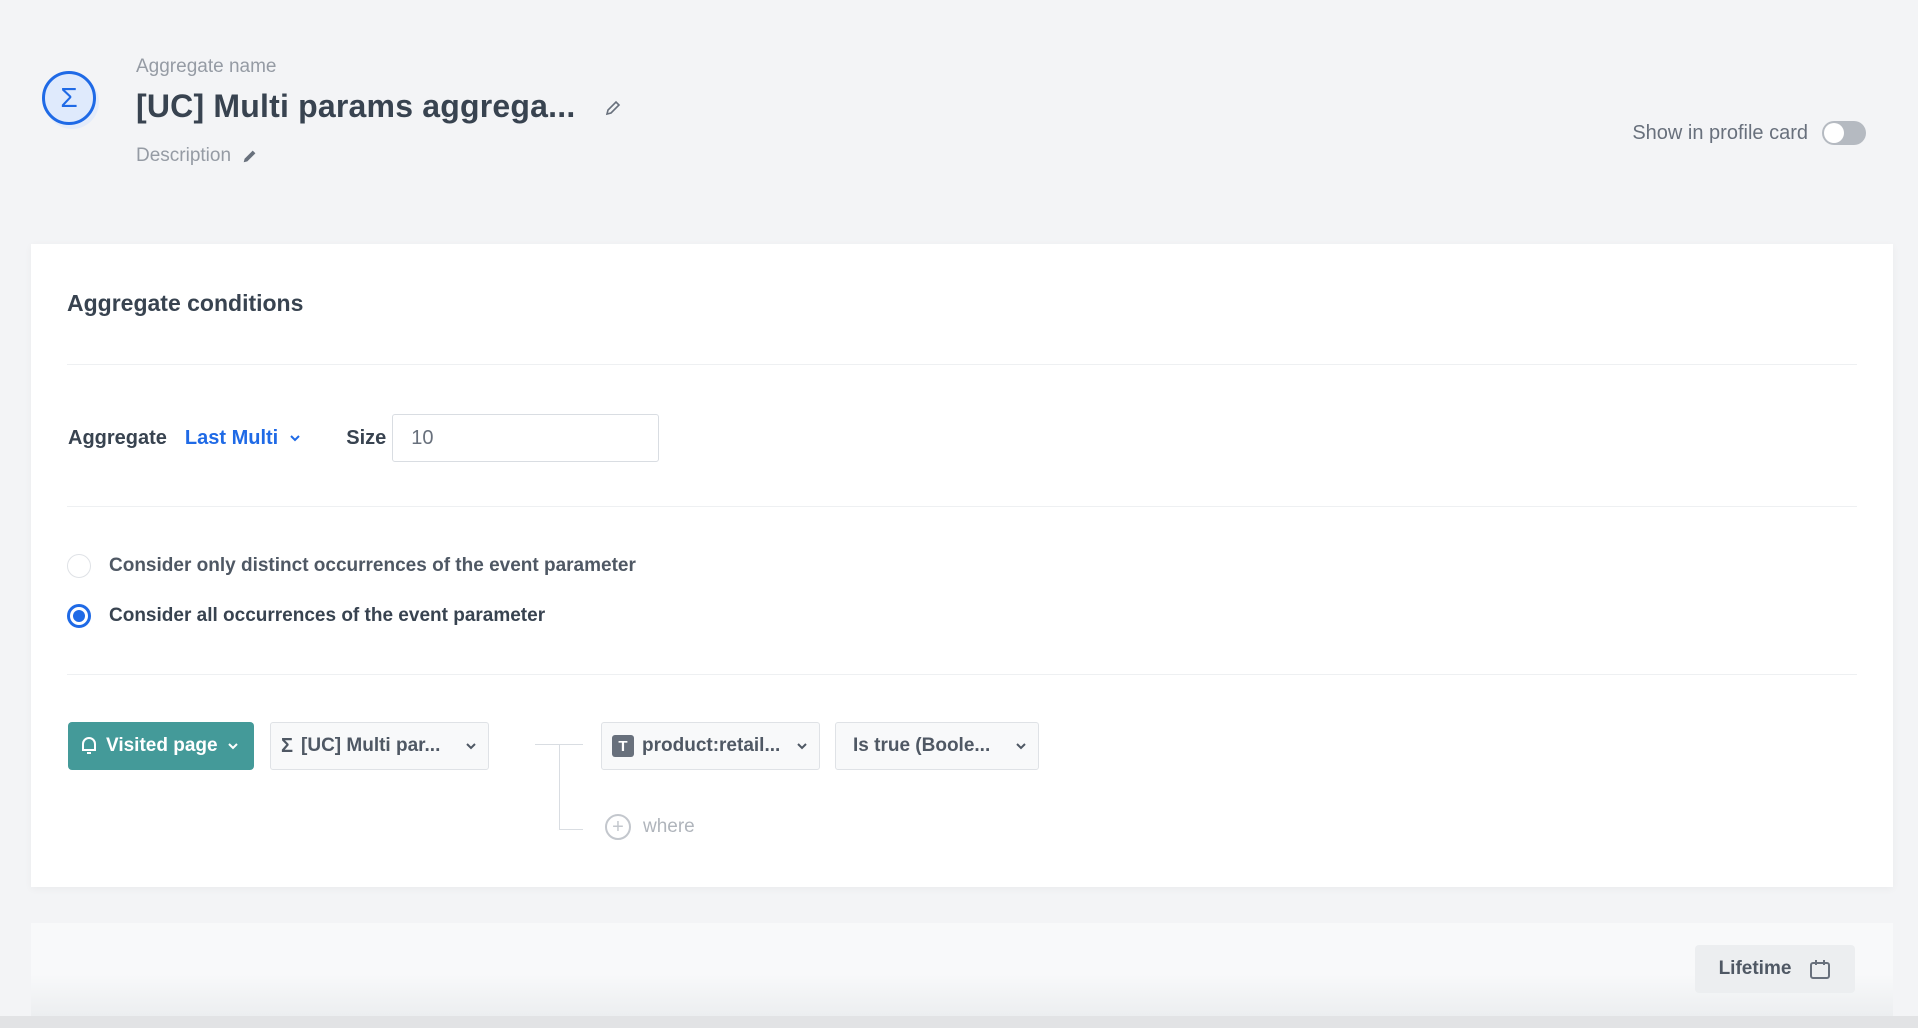 The width and height of the screenshot is (1918, 1028). I want to click on description-field: Description, so click(197, 156).